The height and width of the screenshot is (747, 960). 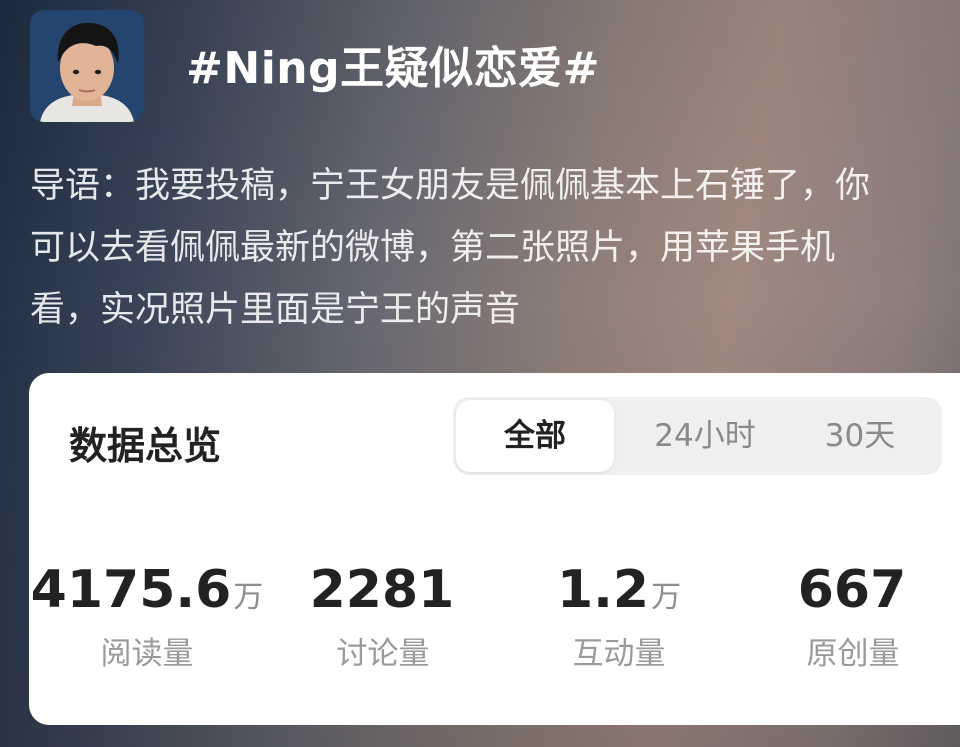 I want to click on stat-label: 原创量, so click(x=853, y=654).